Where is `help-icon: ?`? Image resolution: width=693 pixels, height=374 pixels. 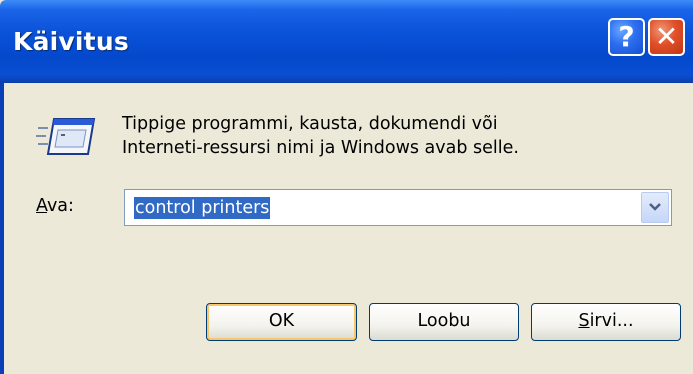 help-icon: ? is located at coordinates (626, 36).